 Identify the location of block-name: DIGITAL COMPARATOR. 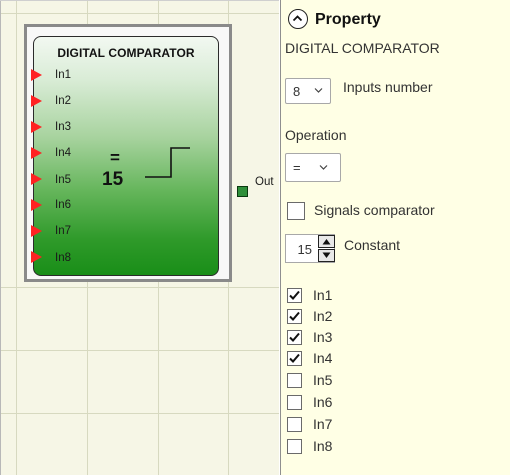
(362, 48).